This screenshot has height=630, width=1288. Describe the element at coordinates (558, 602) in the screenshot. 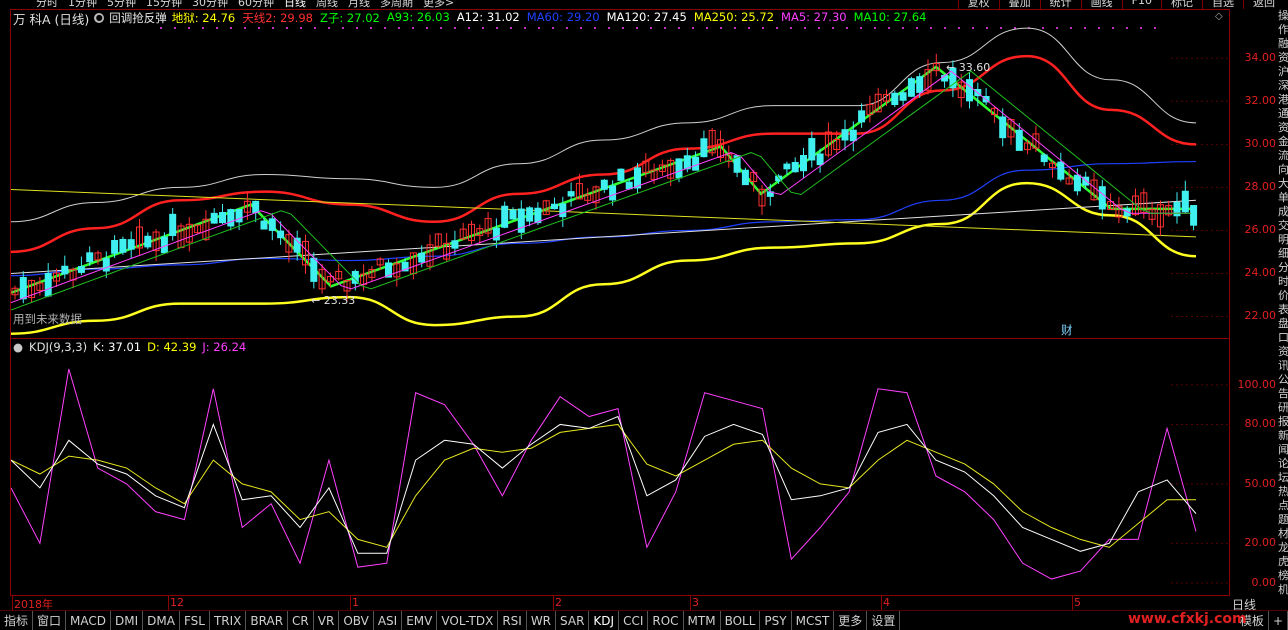

I see `date-label: 2` at that location.